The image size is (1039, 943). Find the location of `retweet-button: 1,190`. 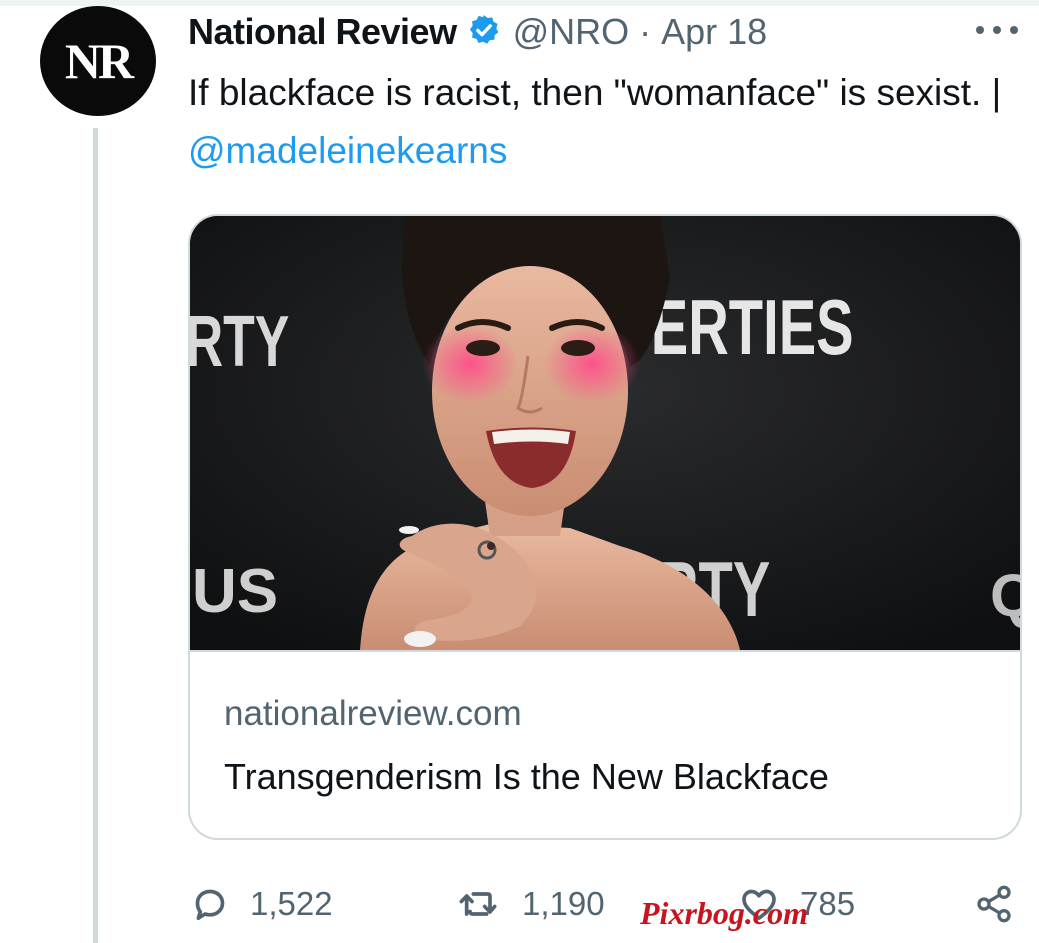

retweet-button: 1,190 is located at coordinates (531, 904).